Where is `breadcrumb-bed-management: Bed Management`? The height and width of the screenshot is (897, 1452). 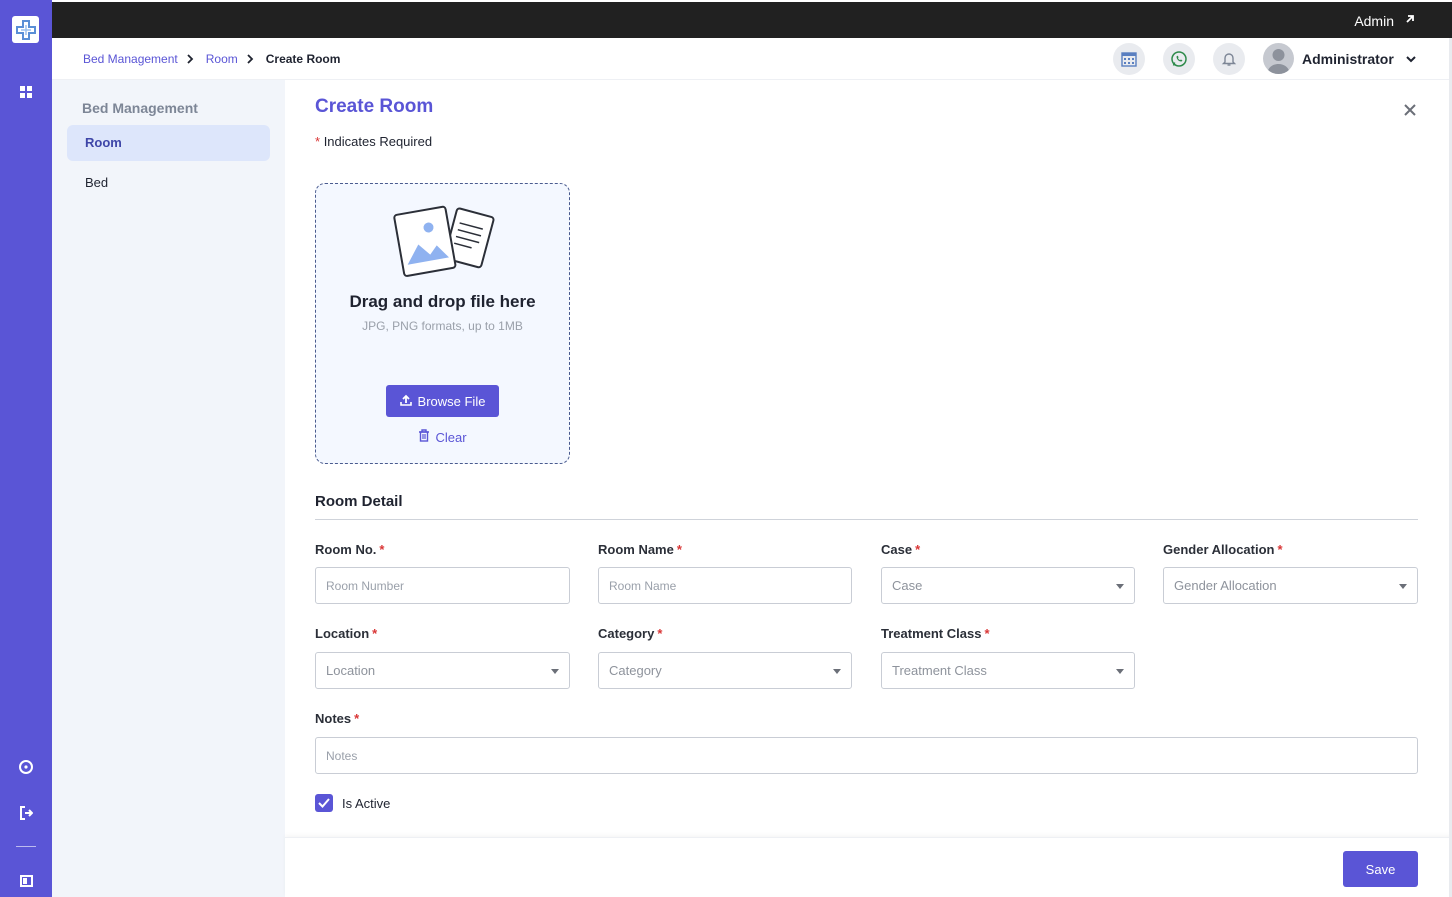
breadcrumb-bed-management: Bed Management is located at coordinates (130, 59).